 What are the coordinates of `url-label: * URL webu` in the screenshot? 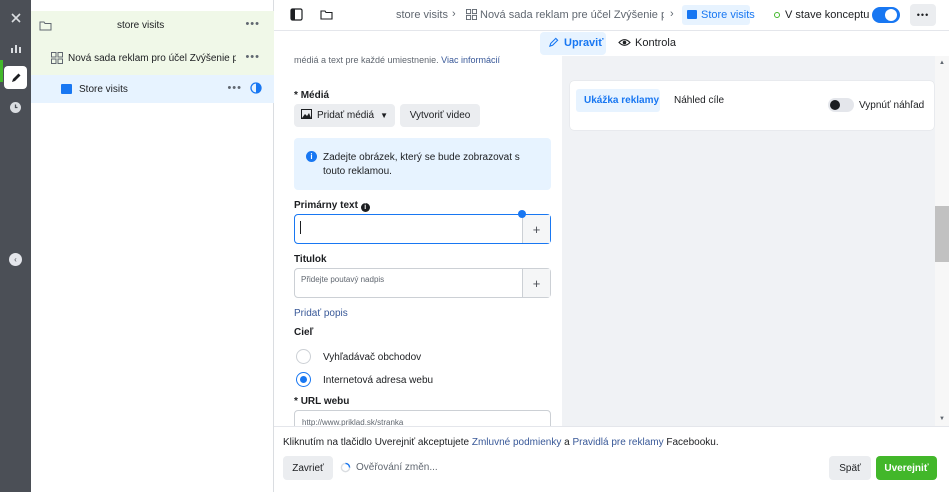 It's located at (322, 401).